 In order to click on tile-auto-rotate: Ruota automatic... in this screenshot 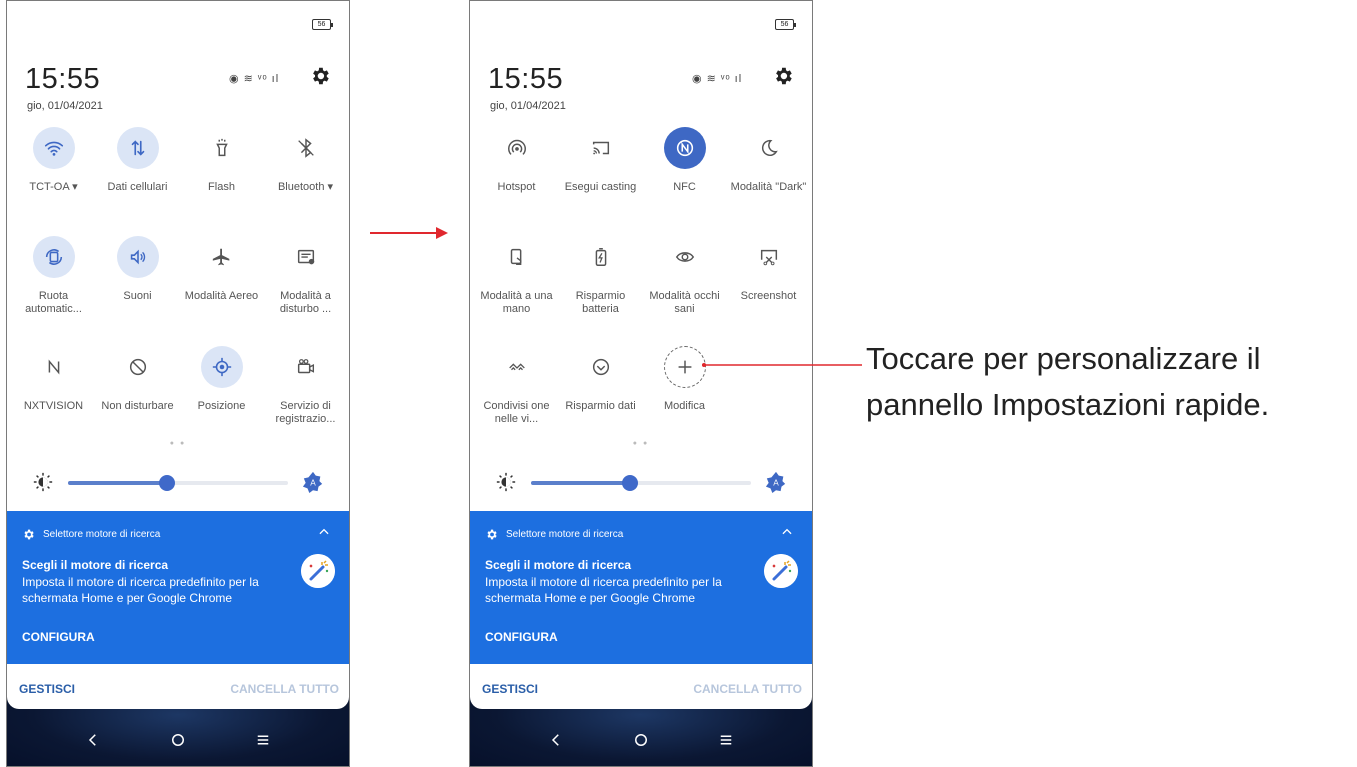, I will do `click(53, 291)`.